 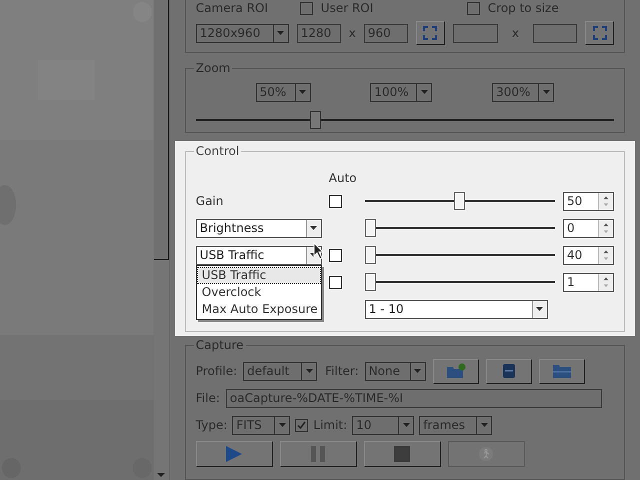 I want to click on height-field: 960, so click(x=386, y=33).